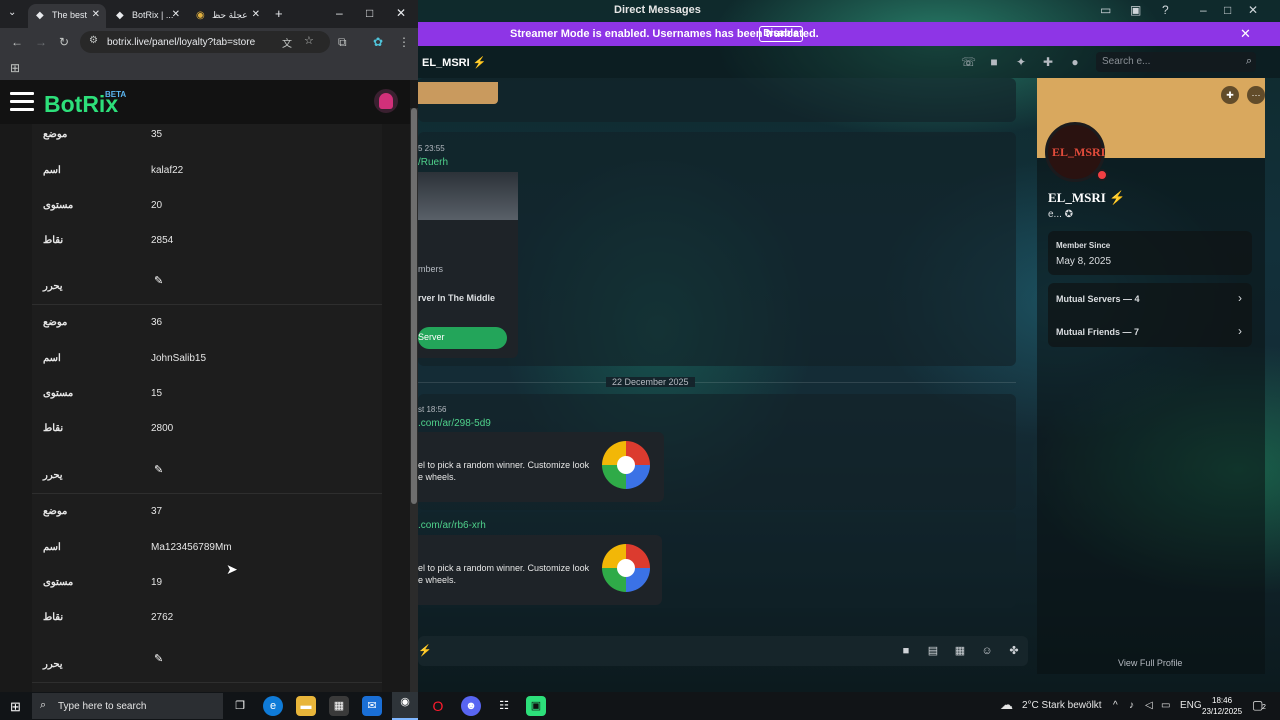  What do you see at coordinates (93, 40) in the screenshot?
I see `site-info-icon: ⚙` at bounding box center [93, 40].